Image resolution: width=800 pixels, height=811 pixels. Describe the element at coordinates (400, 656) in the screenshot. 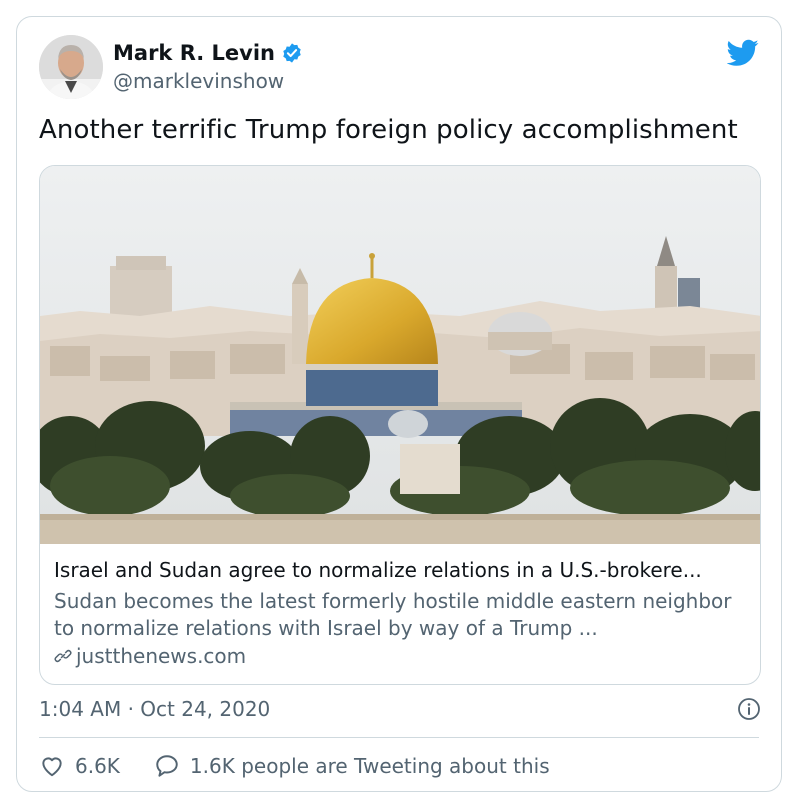

I see `link-domain-row: justthenews.com` at that location.